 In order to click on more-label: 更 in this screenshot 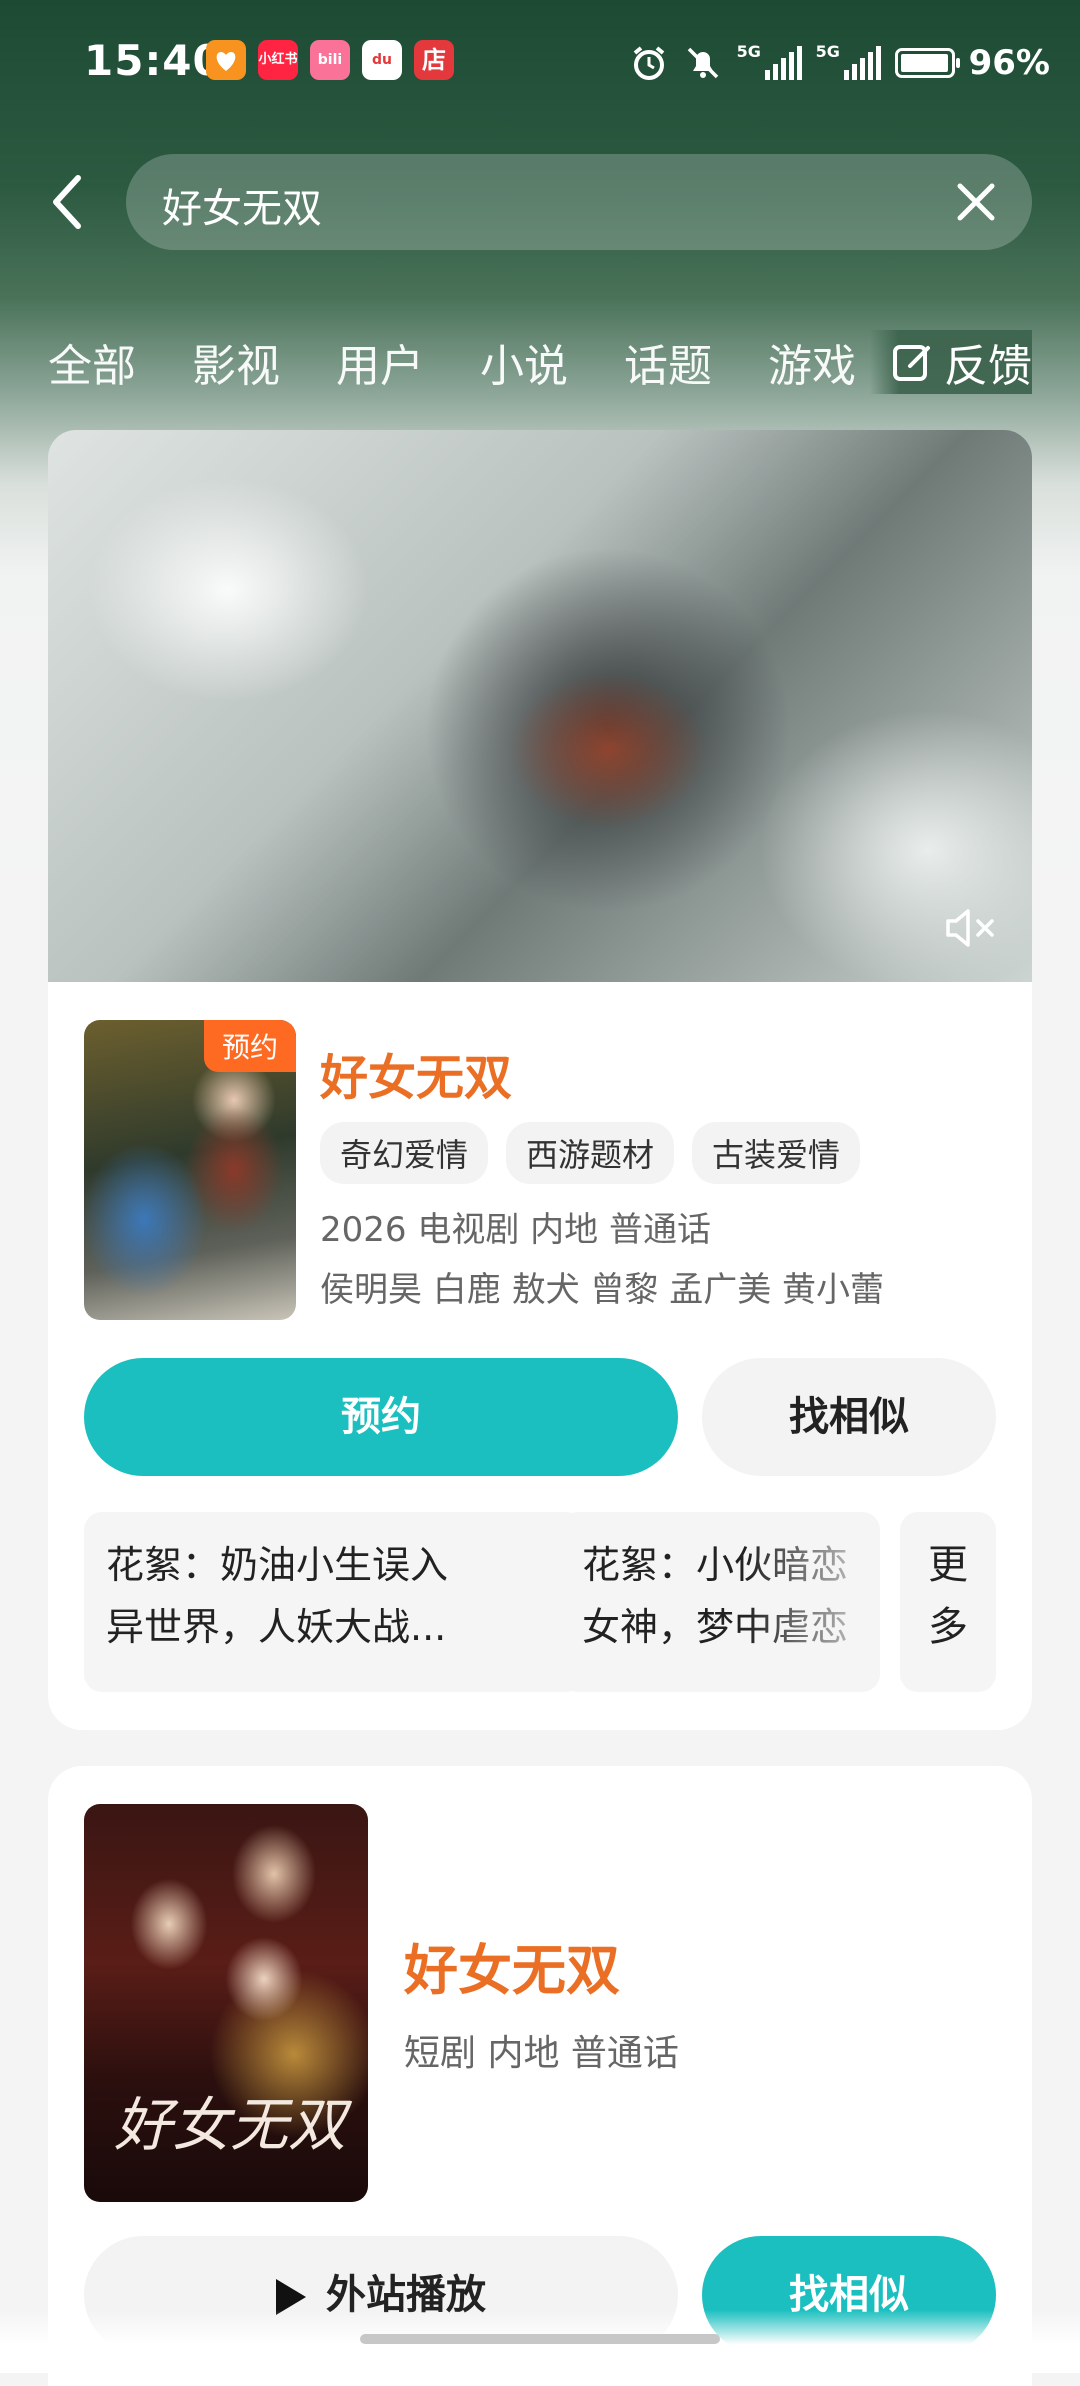, I will do `click(948, 1565)`.